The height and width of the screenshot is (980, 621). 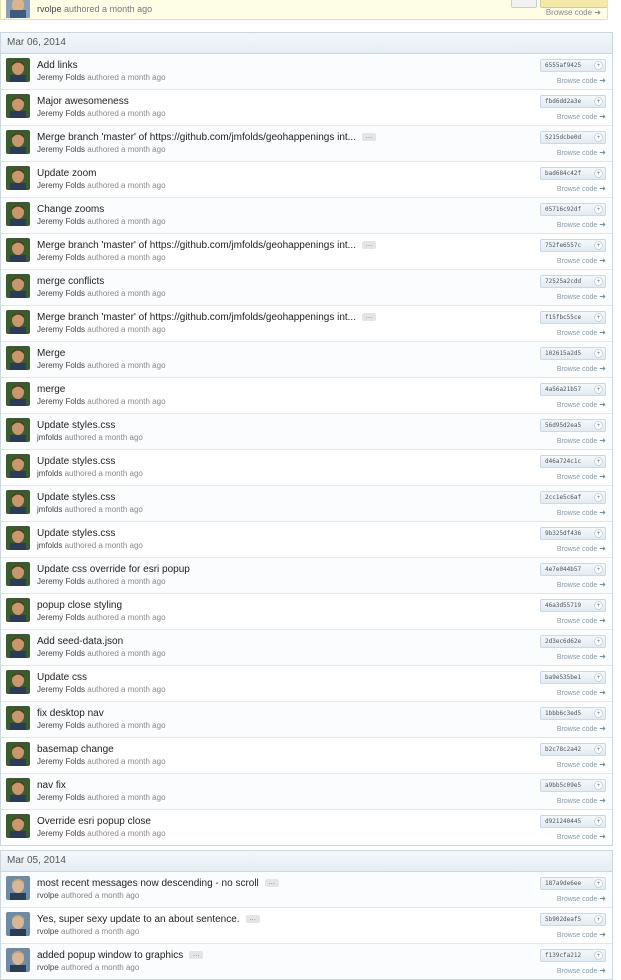 I want to click on commit-message-link: merge conflicts, so click(x=70, y=281).